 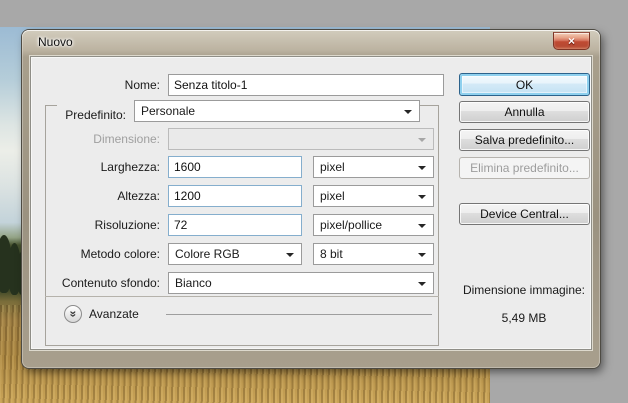 I want to click on width-label: Larghezza:, so click(x=130, y=167).